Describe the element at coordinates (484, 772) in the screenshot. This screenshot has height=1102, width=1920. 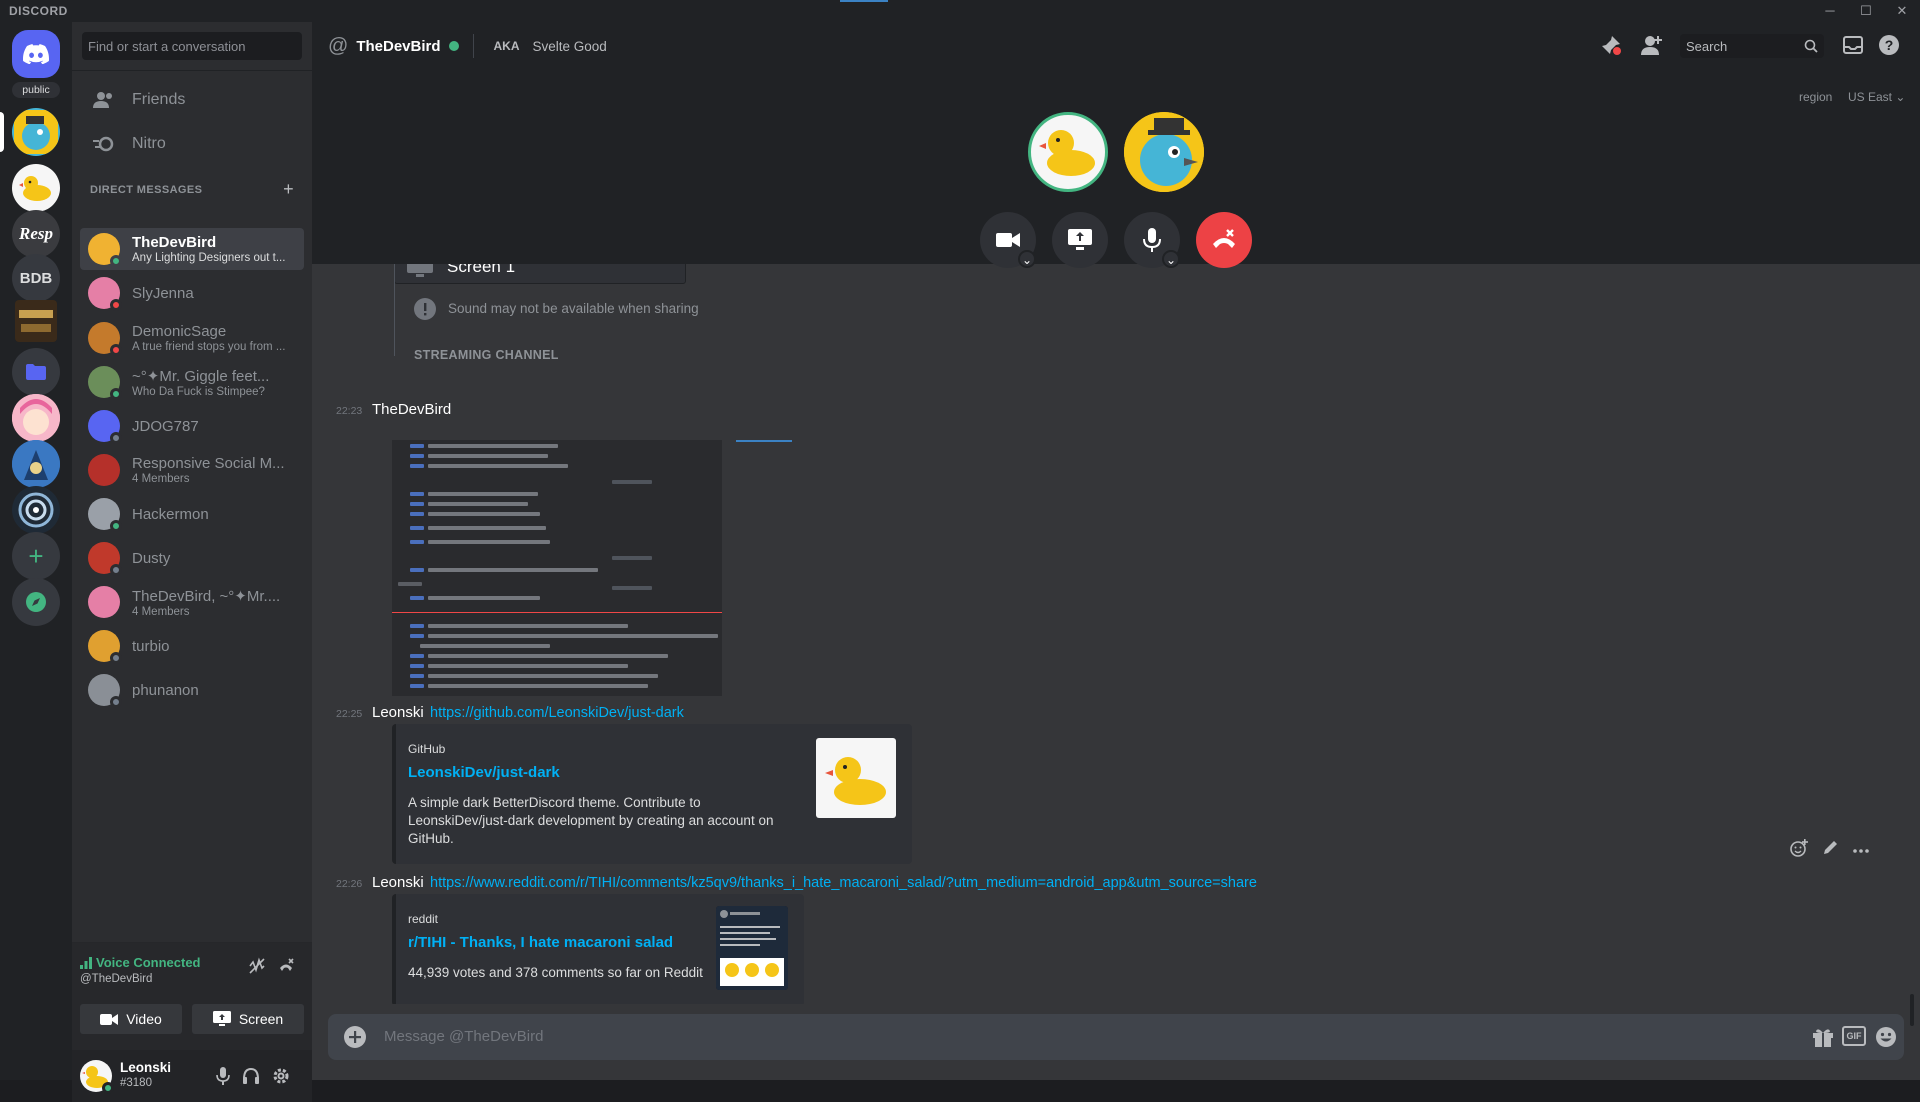
I see `embed-title: LeonskiDev/just-dark` at that location.